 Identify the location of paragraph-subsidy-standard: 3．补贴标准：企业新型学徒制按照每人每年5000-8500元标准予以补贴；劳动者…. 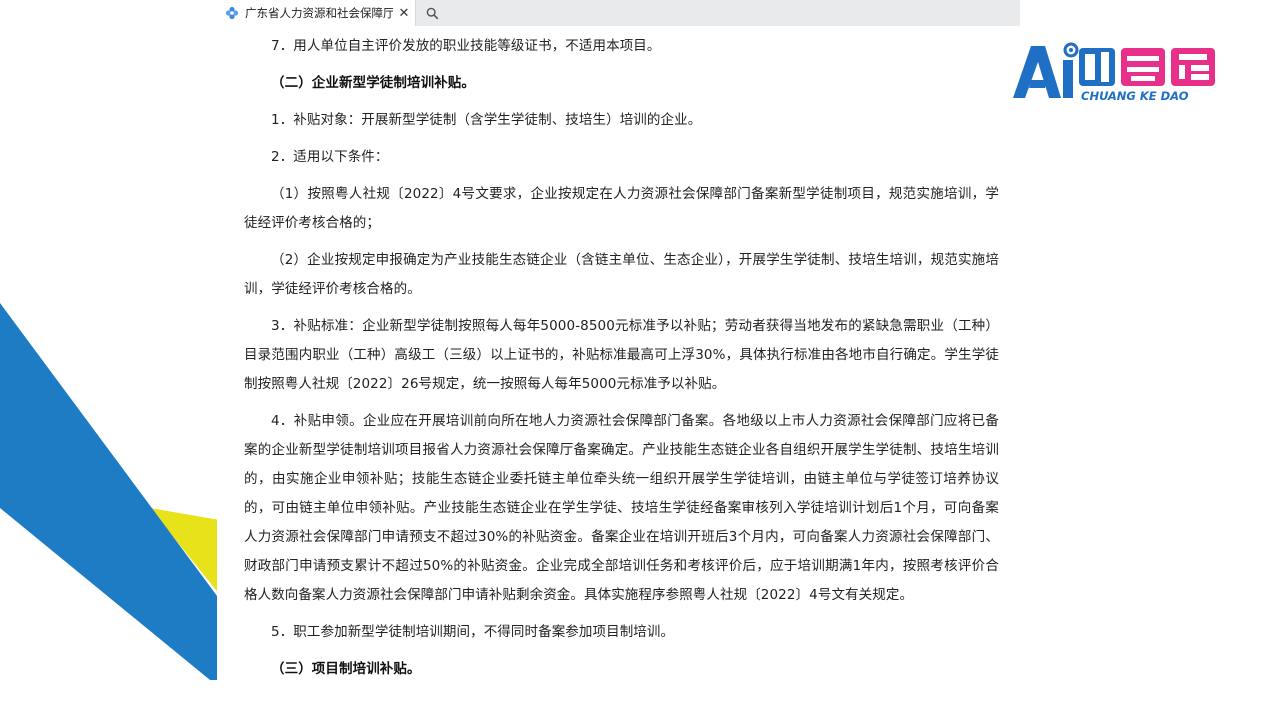
(621, 355).